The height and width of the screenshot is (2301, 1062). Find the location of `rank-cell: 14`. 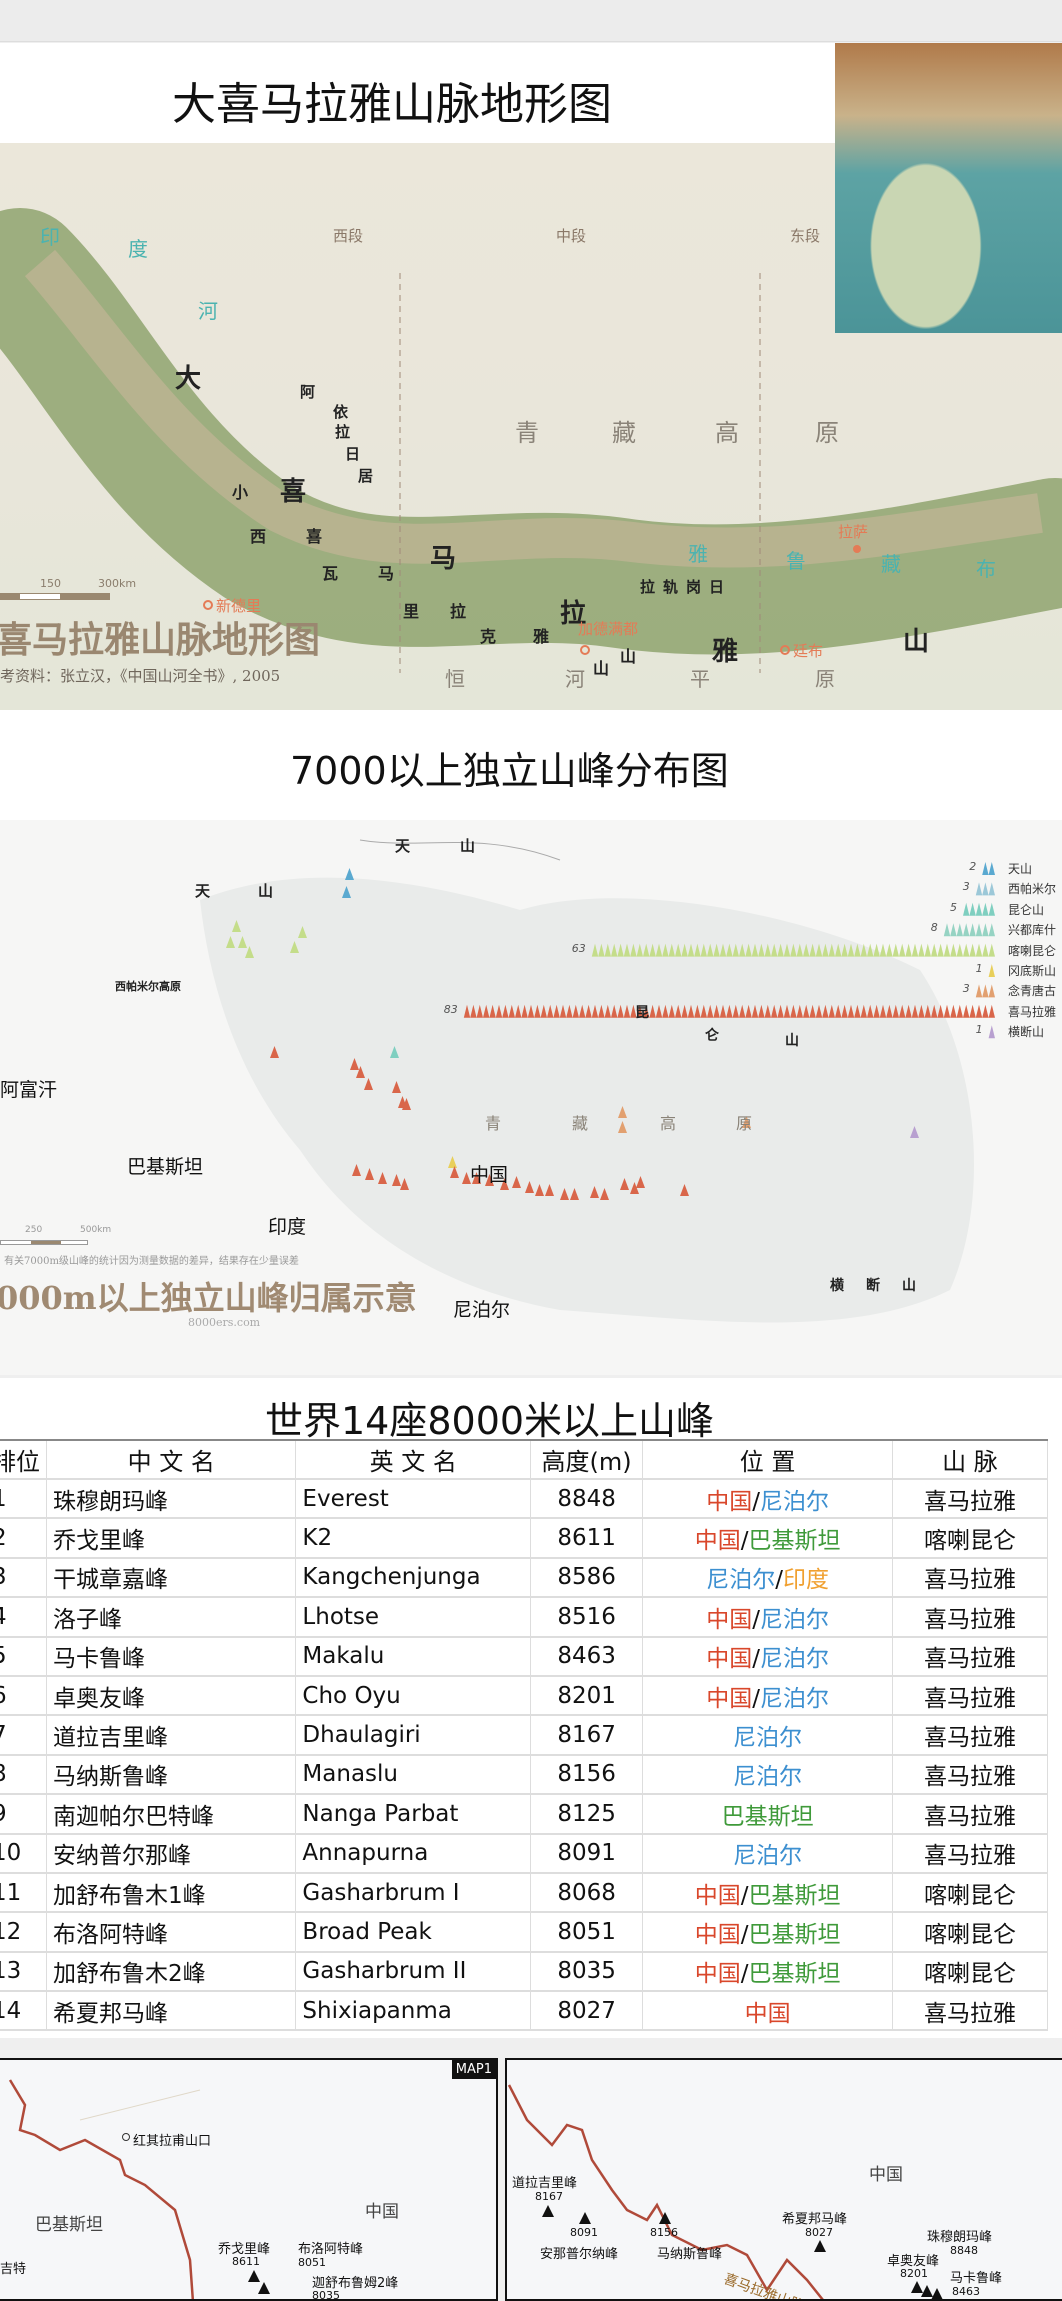

rank-cell: 14 is located at coordinates (23, 2011).